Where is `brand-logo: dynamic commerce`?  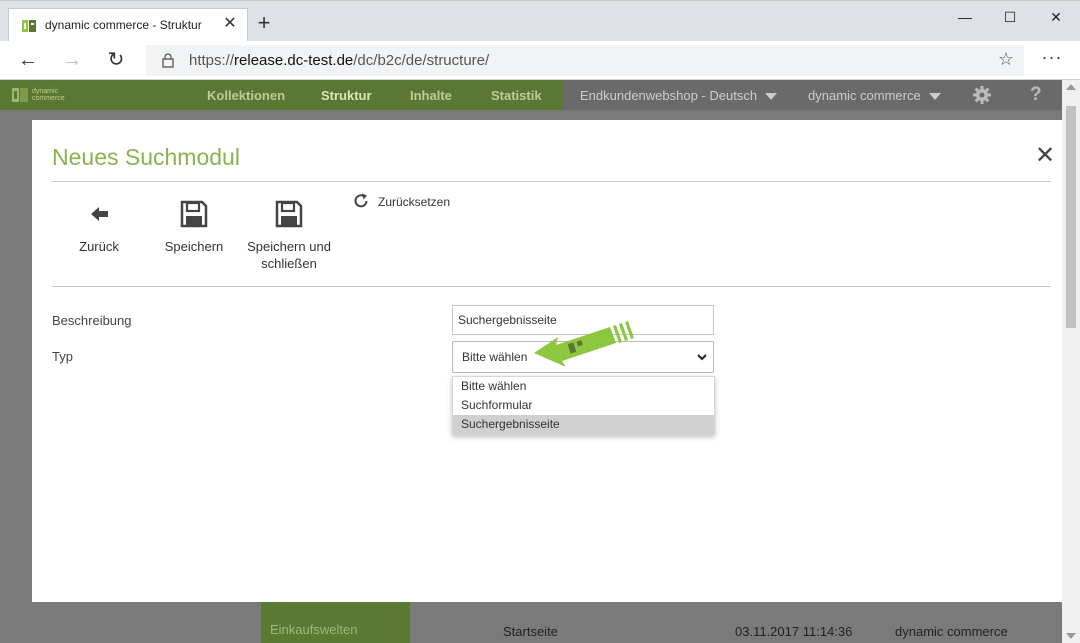
brand-logo: dynamic commerce is located at coordinates (42, 96).